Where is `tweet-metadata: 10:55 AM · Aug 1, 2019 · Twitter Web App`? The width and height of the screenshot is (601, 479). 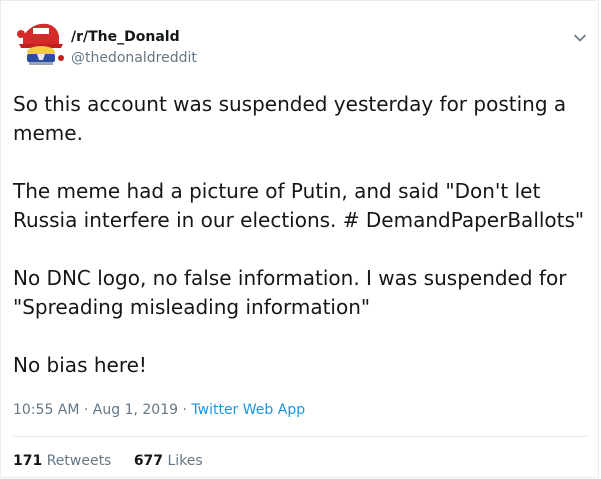 tweet-metadata: 10:55 AM · Aug 1, 2019 · Twitter Web App is located at coordinates (159, 410).